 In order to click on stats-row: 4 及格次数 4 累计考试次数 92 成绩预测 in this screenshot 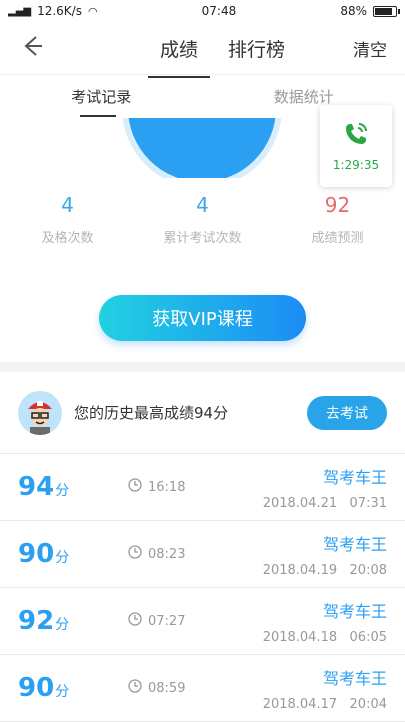, I will do `click(202, 219)`.